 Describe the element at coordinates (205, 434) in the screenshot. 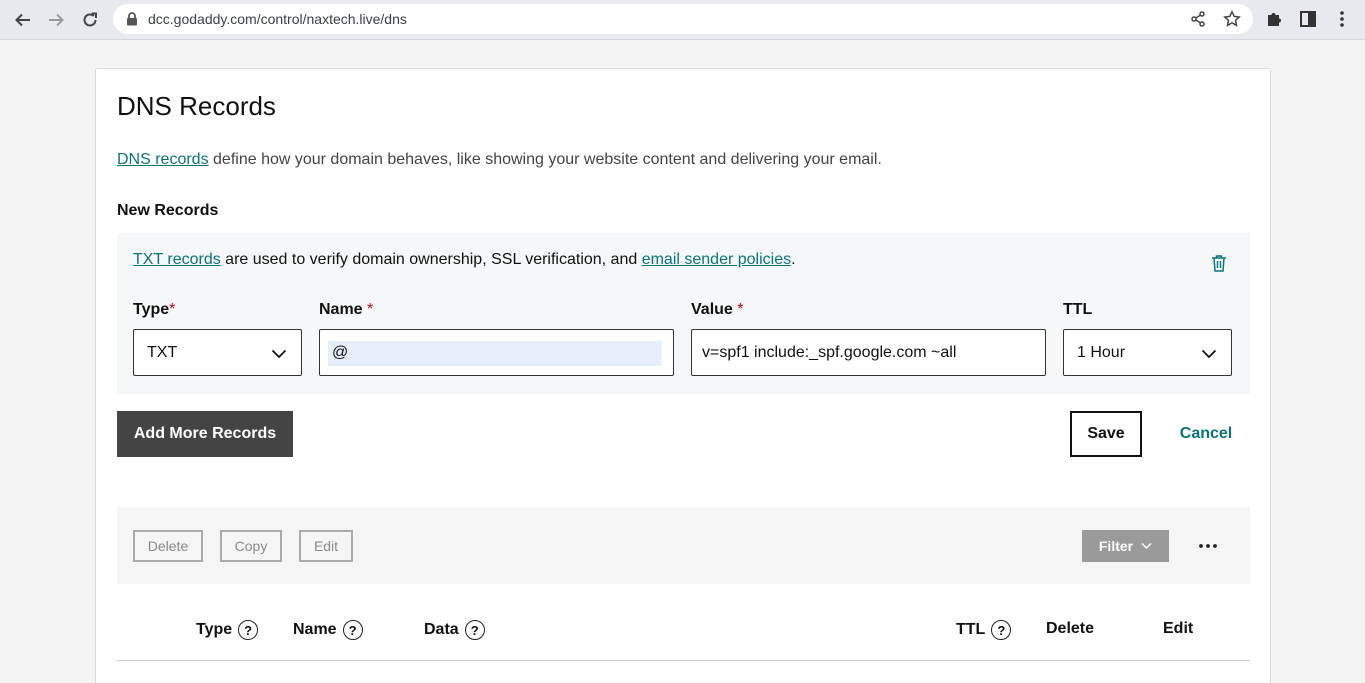

I see `add-more-records-button: Add More Records` at that location.